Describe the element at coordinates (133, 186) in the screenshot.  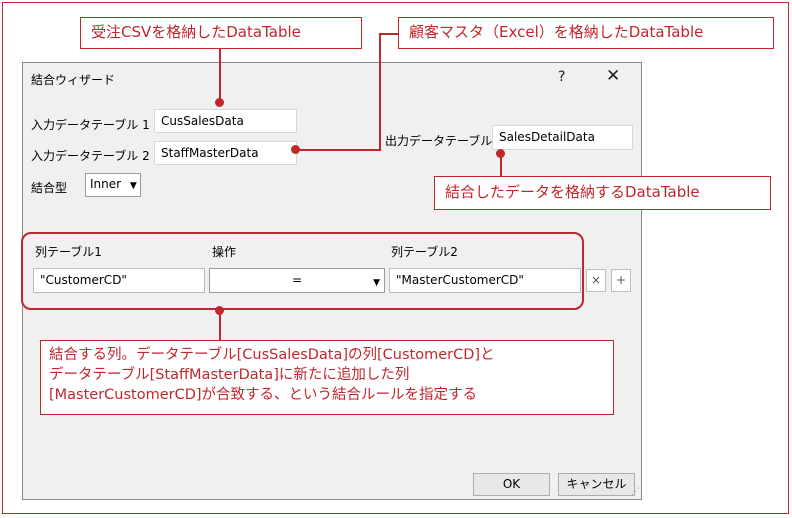
I see `chevron-down-icon: ▼` at that location.